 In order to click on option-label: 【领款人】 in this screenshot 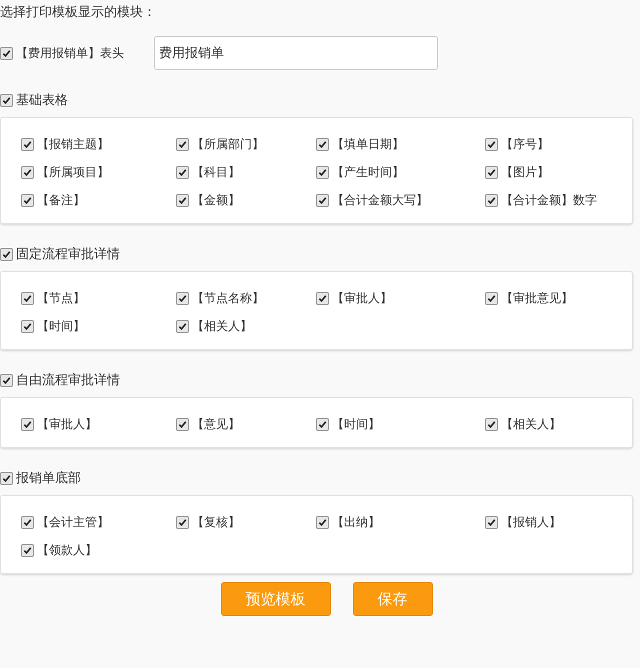, I will do `click(67, 550)`.